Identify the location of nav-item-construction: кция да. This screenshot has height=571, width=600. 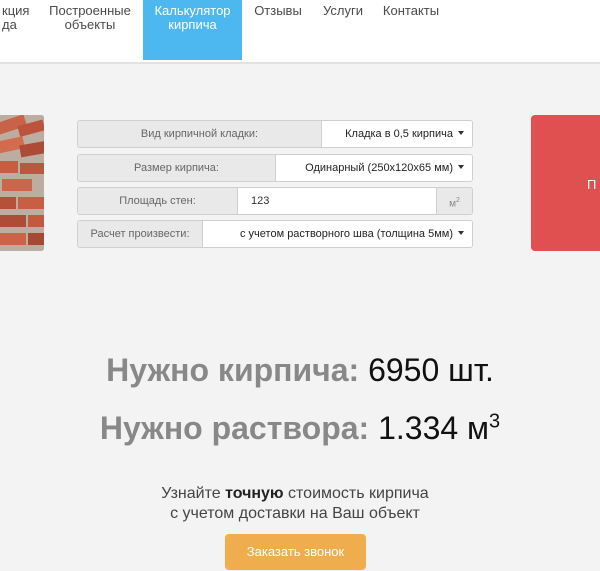
(20, 18).